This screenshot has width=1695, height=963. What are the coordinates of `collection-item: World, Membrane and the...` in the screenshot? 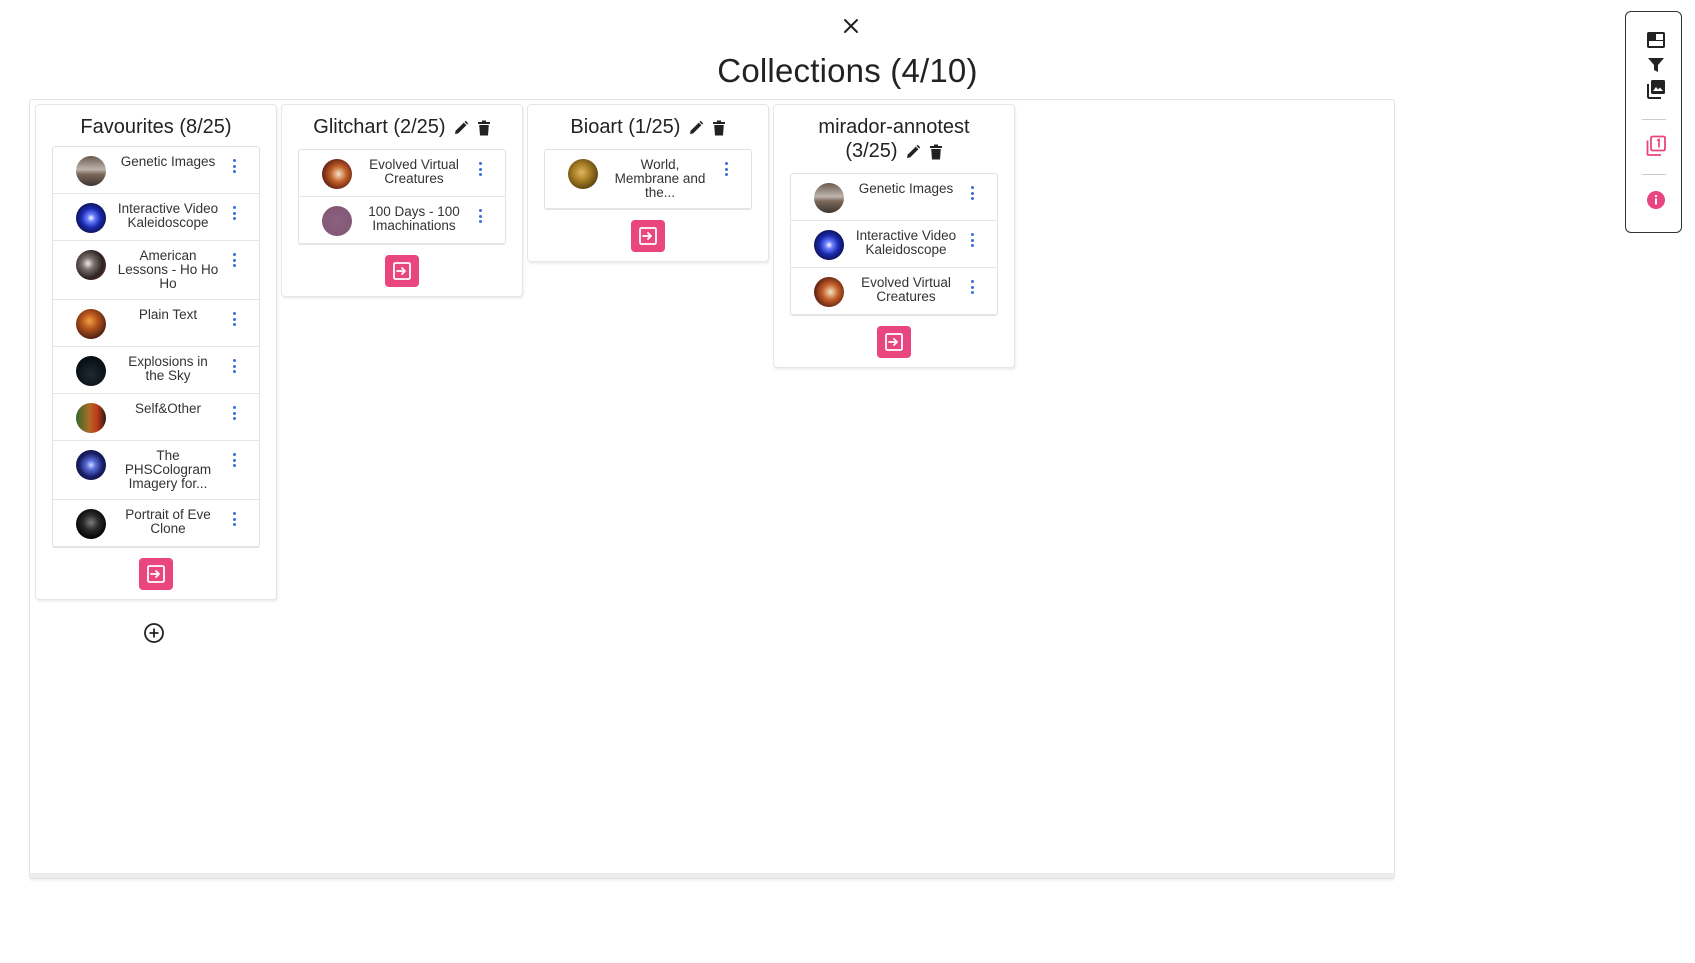 It's located at (648, 179).